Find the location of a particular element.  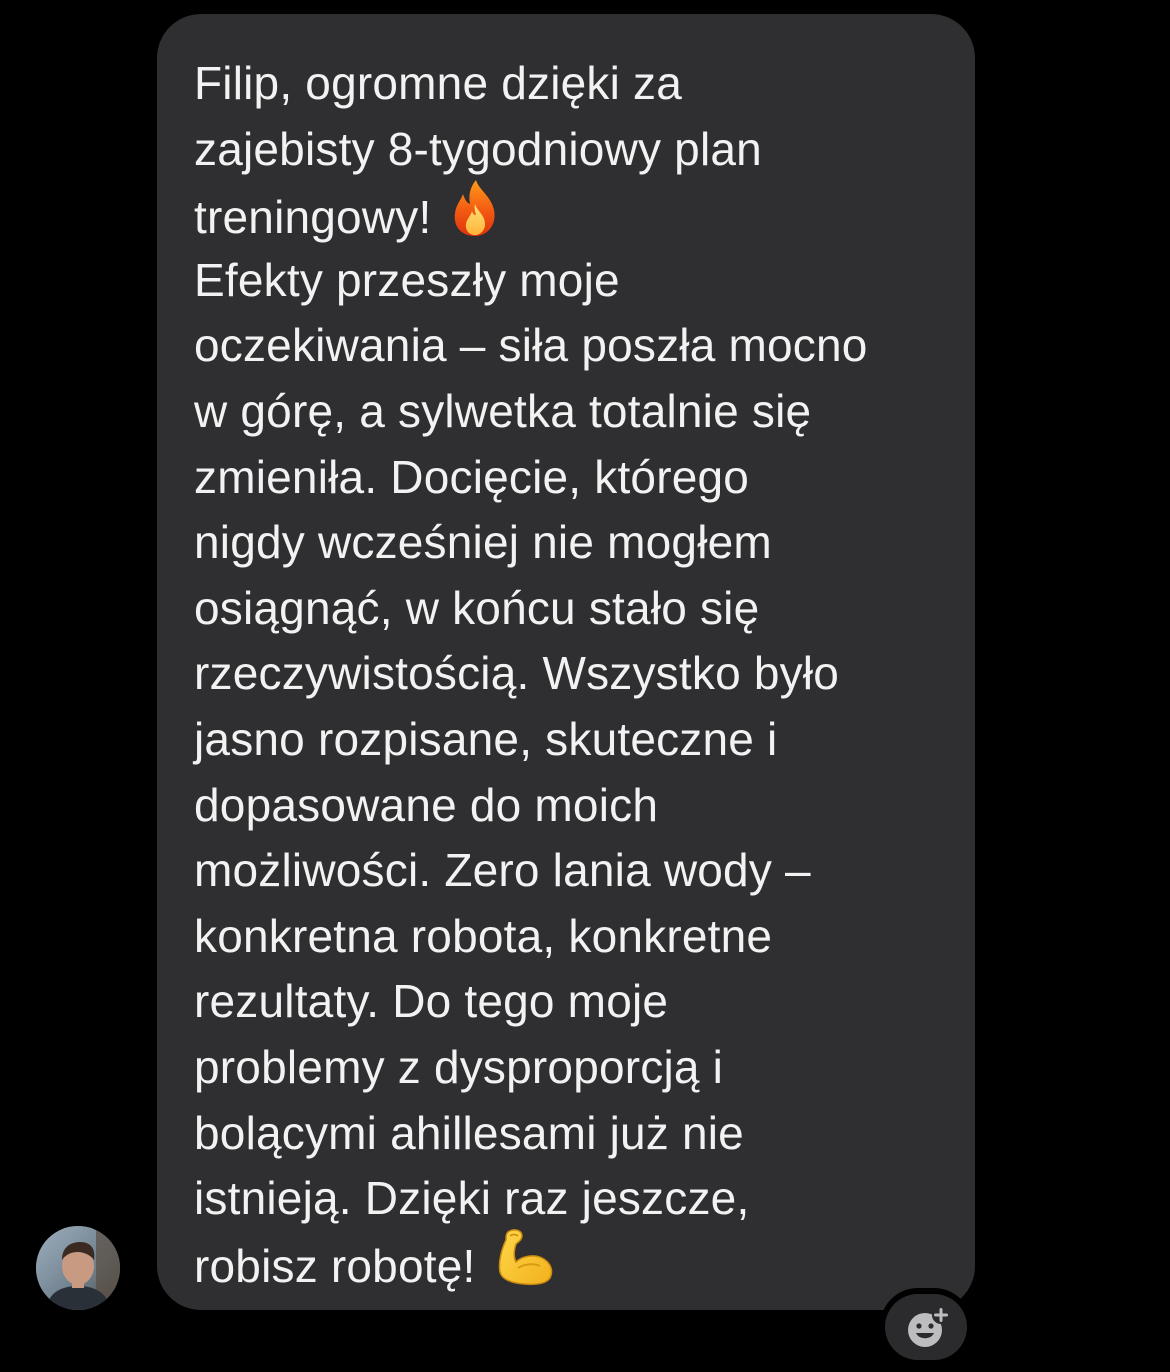

message-line: rezultaty. Do tego moje is located at coordinates (431, 1001).